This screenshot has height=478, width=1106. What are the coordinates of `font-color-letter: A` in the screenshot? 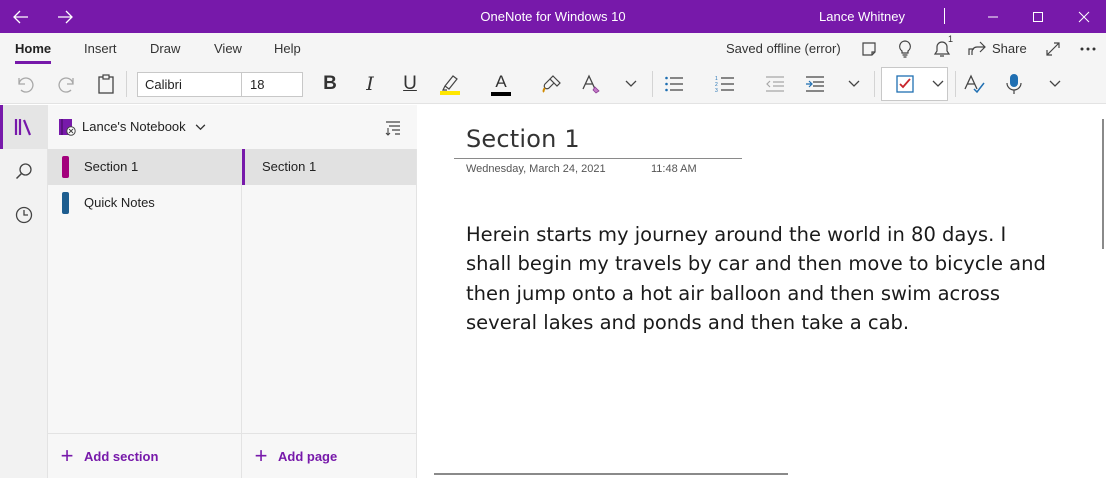 It's located at (501, 81).